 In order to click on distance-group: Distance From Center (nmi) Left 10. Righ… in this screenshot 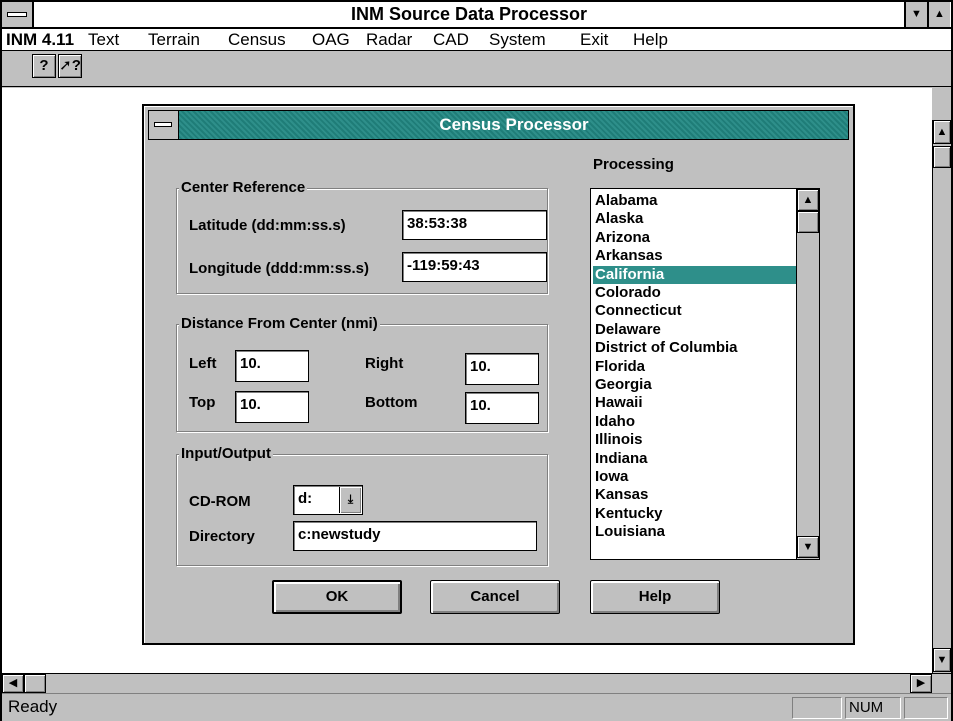, I will do `click(362, 374)`.